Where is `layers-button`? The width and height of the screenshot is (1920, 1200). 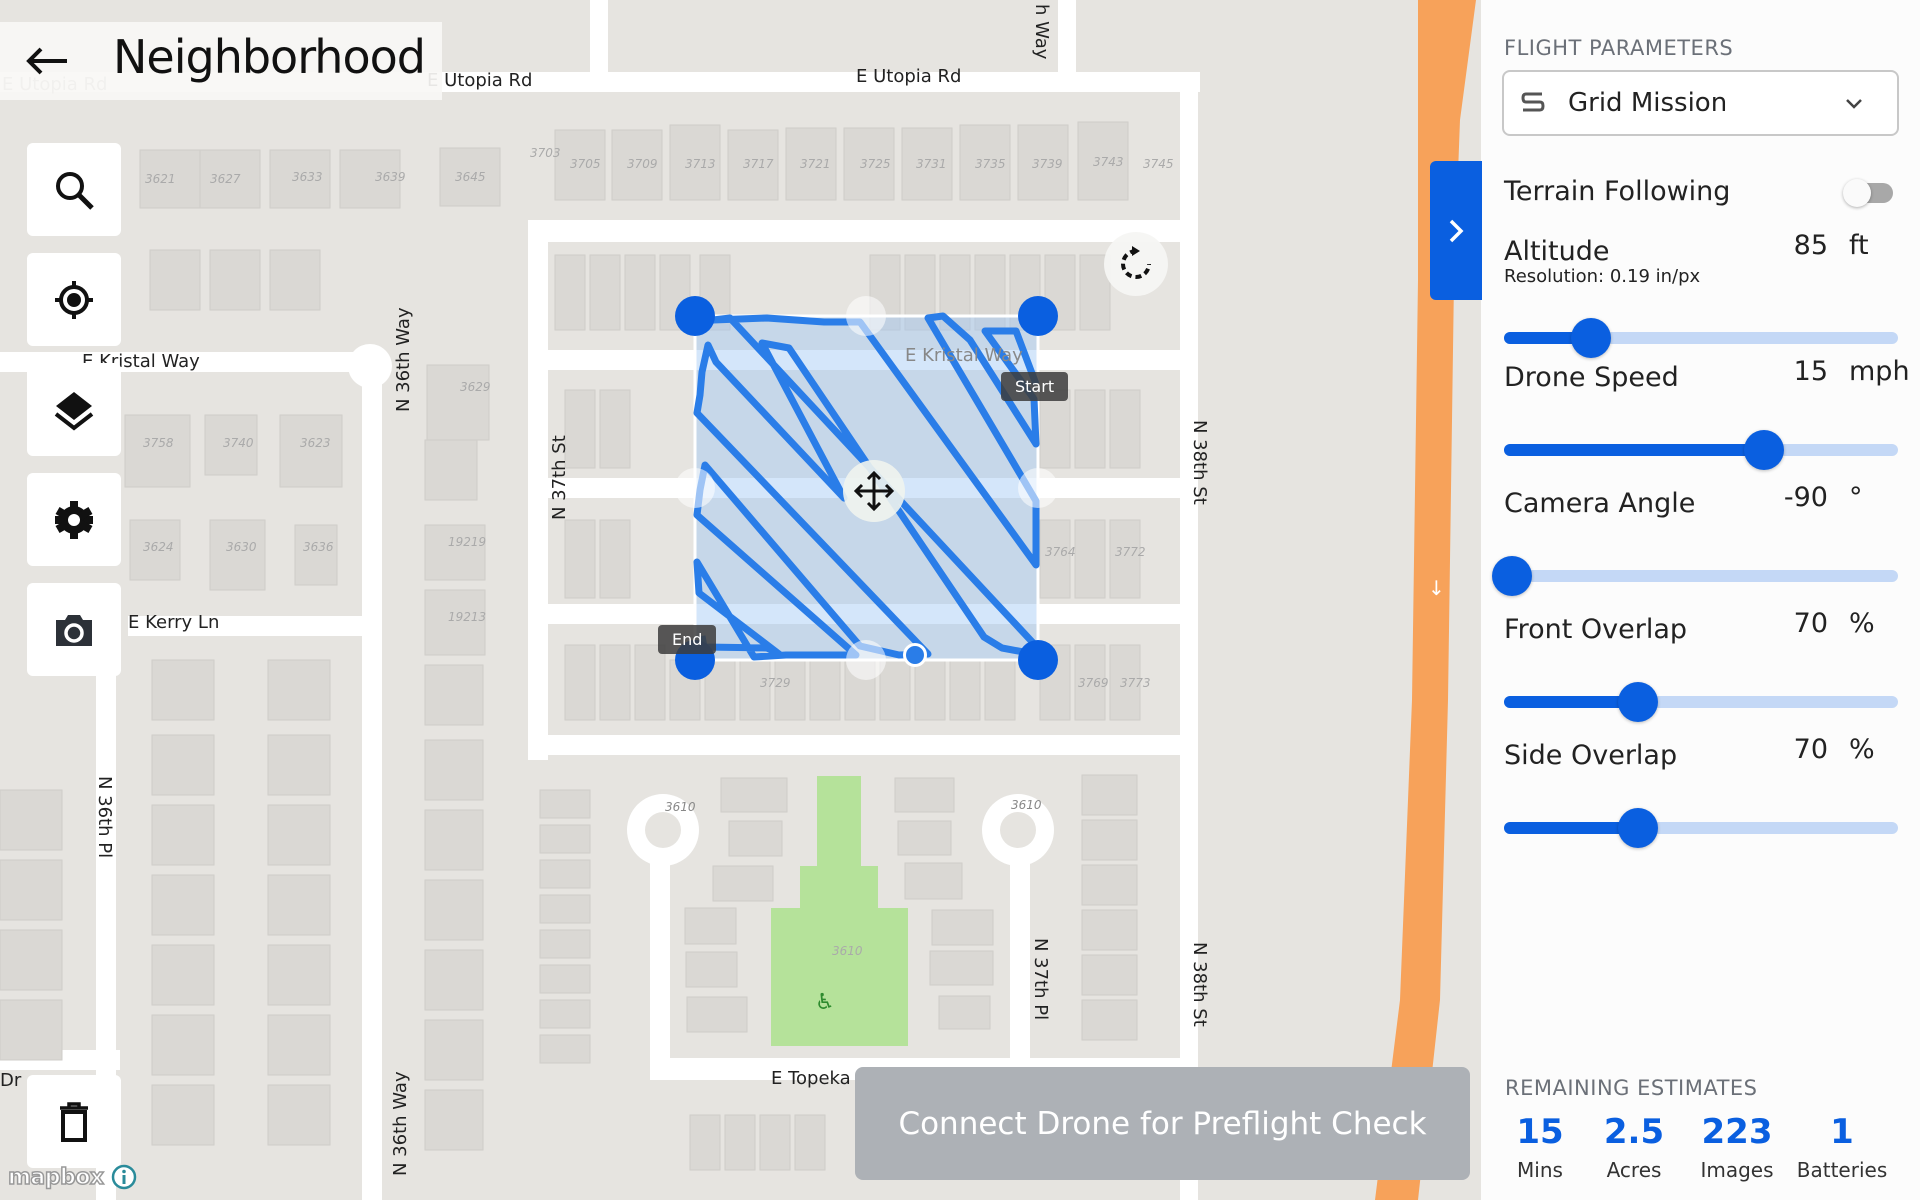 layers-button is located at coordinates (74, 409).